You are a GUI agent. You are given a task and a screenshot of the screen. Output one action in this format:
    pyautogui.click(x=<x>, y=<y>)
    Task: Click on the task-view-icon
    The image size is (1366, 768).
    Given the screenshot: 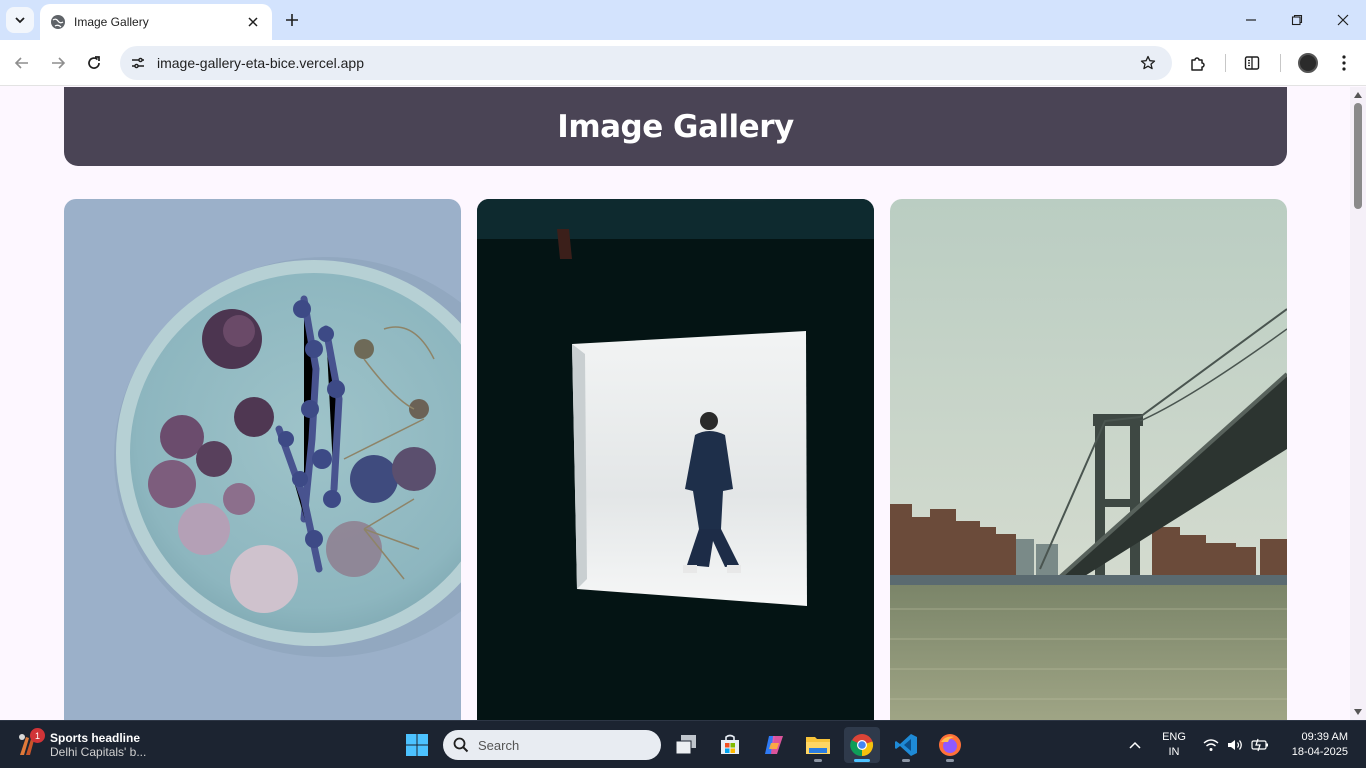 What is the action you would take?
    pyautogui.click(x=685, y=745)
    